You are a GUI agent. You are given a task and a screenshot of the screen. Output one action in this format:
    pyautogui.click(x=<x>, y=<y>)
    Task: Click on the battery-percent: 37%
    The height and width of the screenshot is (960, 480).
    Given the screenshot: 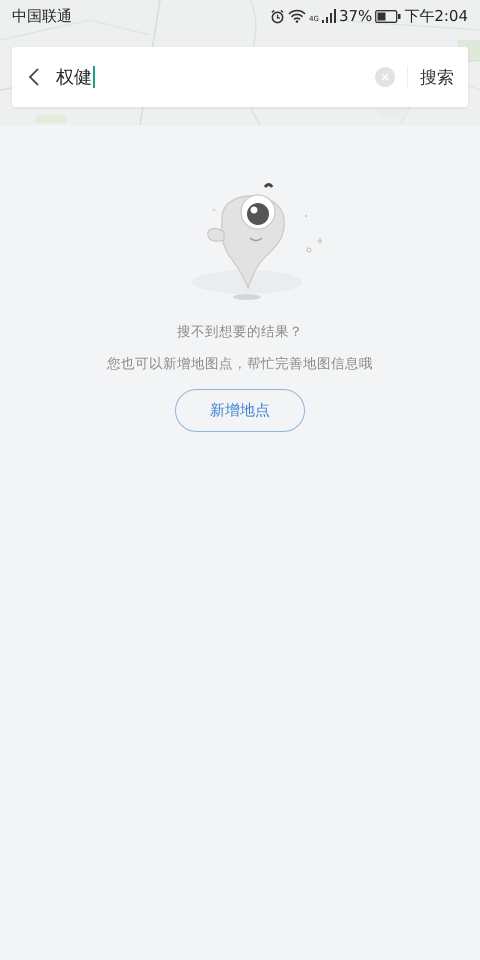 What is the action you would take?
    pyautogui.click(x=355, y=16)
    